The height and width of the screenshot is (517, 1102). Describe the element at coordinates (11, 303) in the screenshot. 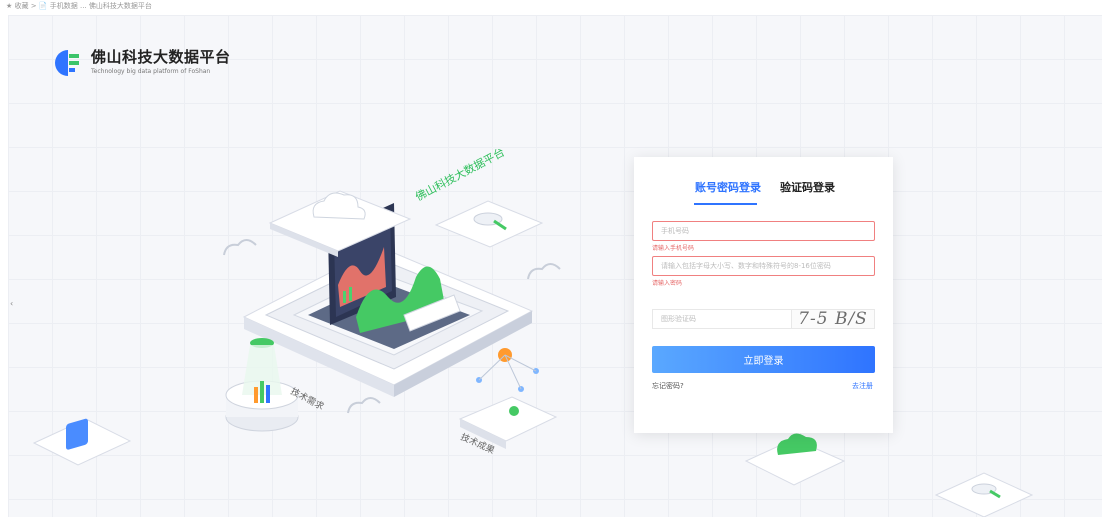

I see `scroll-left-icon: ‹` at that location.